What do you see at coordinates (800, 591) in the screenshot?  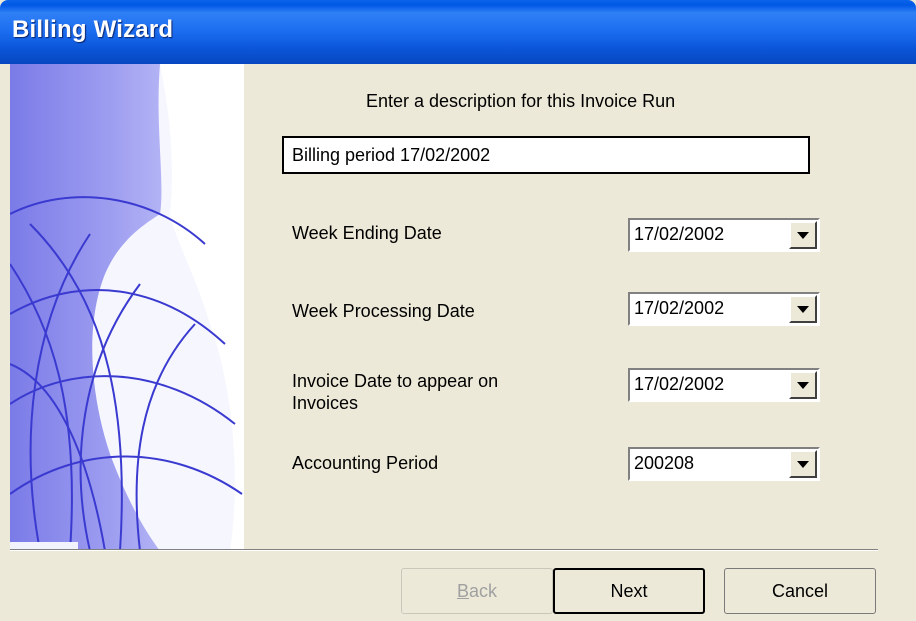 I see `cancel-button: Cancel` at bounding box center [800, 591].